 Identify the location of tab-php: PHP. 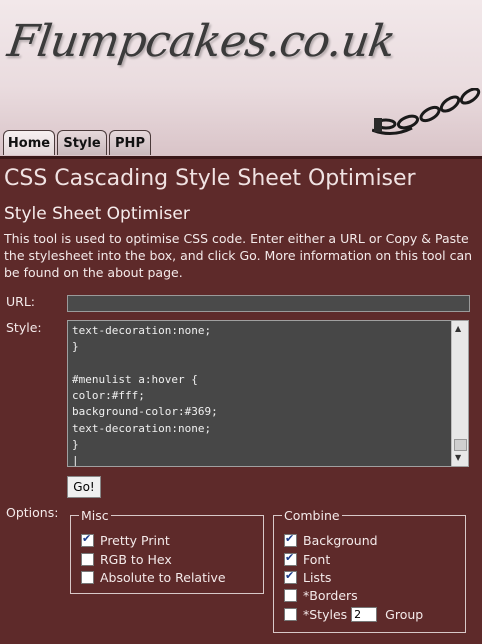
(130, 142).